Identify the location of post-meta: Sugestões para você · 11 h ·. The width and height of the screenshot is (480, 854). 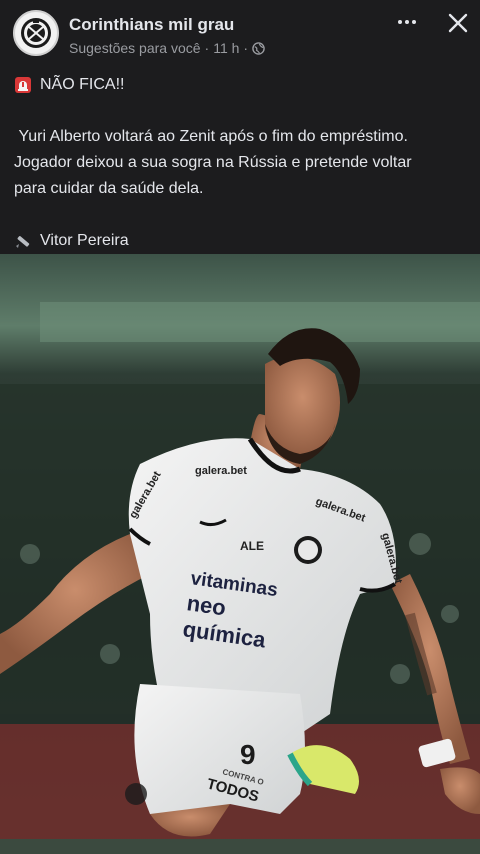
(167, 48).